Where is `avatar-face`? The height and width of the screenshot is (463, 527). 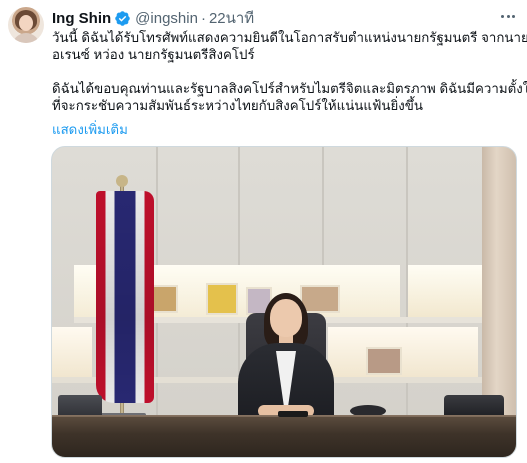
avatar-face is located at coordinates (26, 23).